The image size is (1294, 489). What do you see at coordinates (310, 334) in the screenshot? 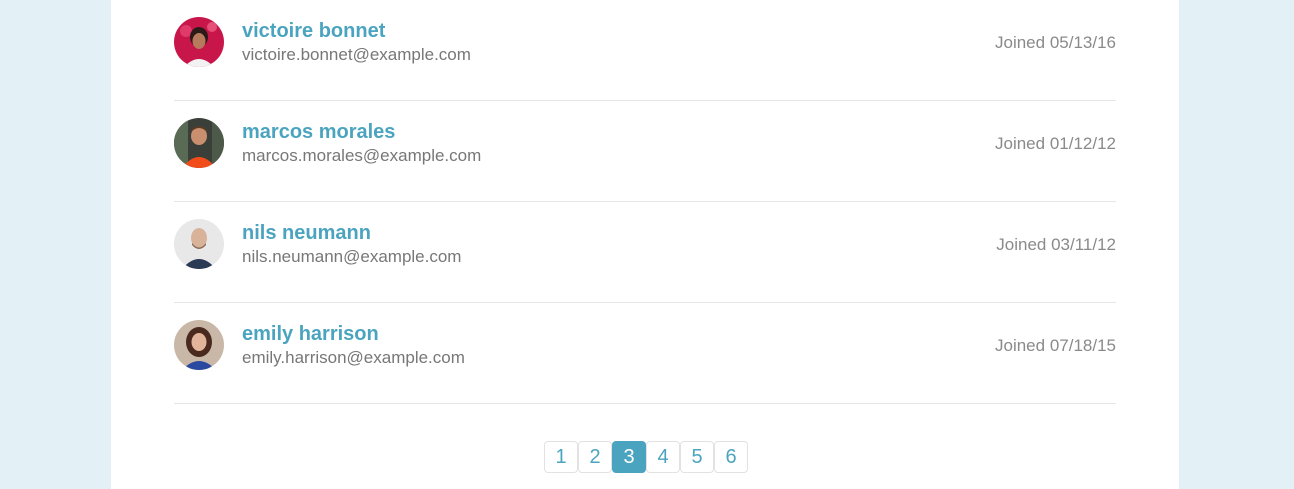
I see `user-name: emily harrison` at bounding box center [310, 334].